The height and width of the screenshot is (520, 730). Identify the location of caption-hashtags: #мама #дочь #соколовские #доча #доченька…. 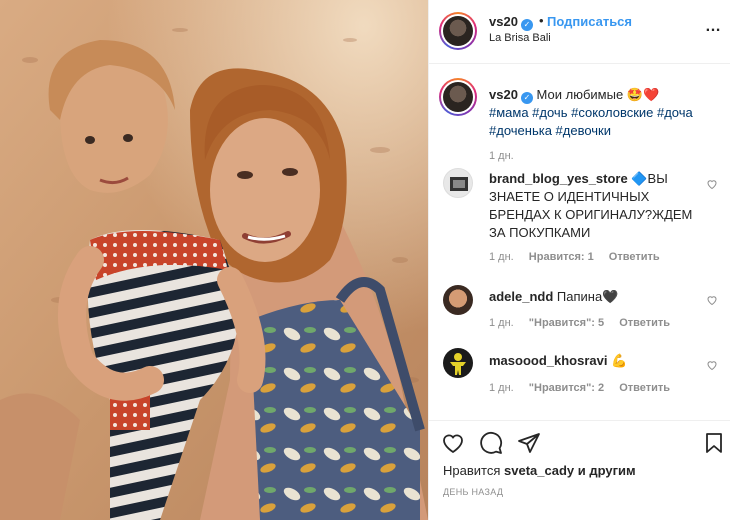
(591, 121).